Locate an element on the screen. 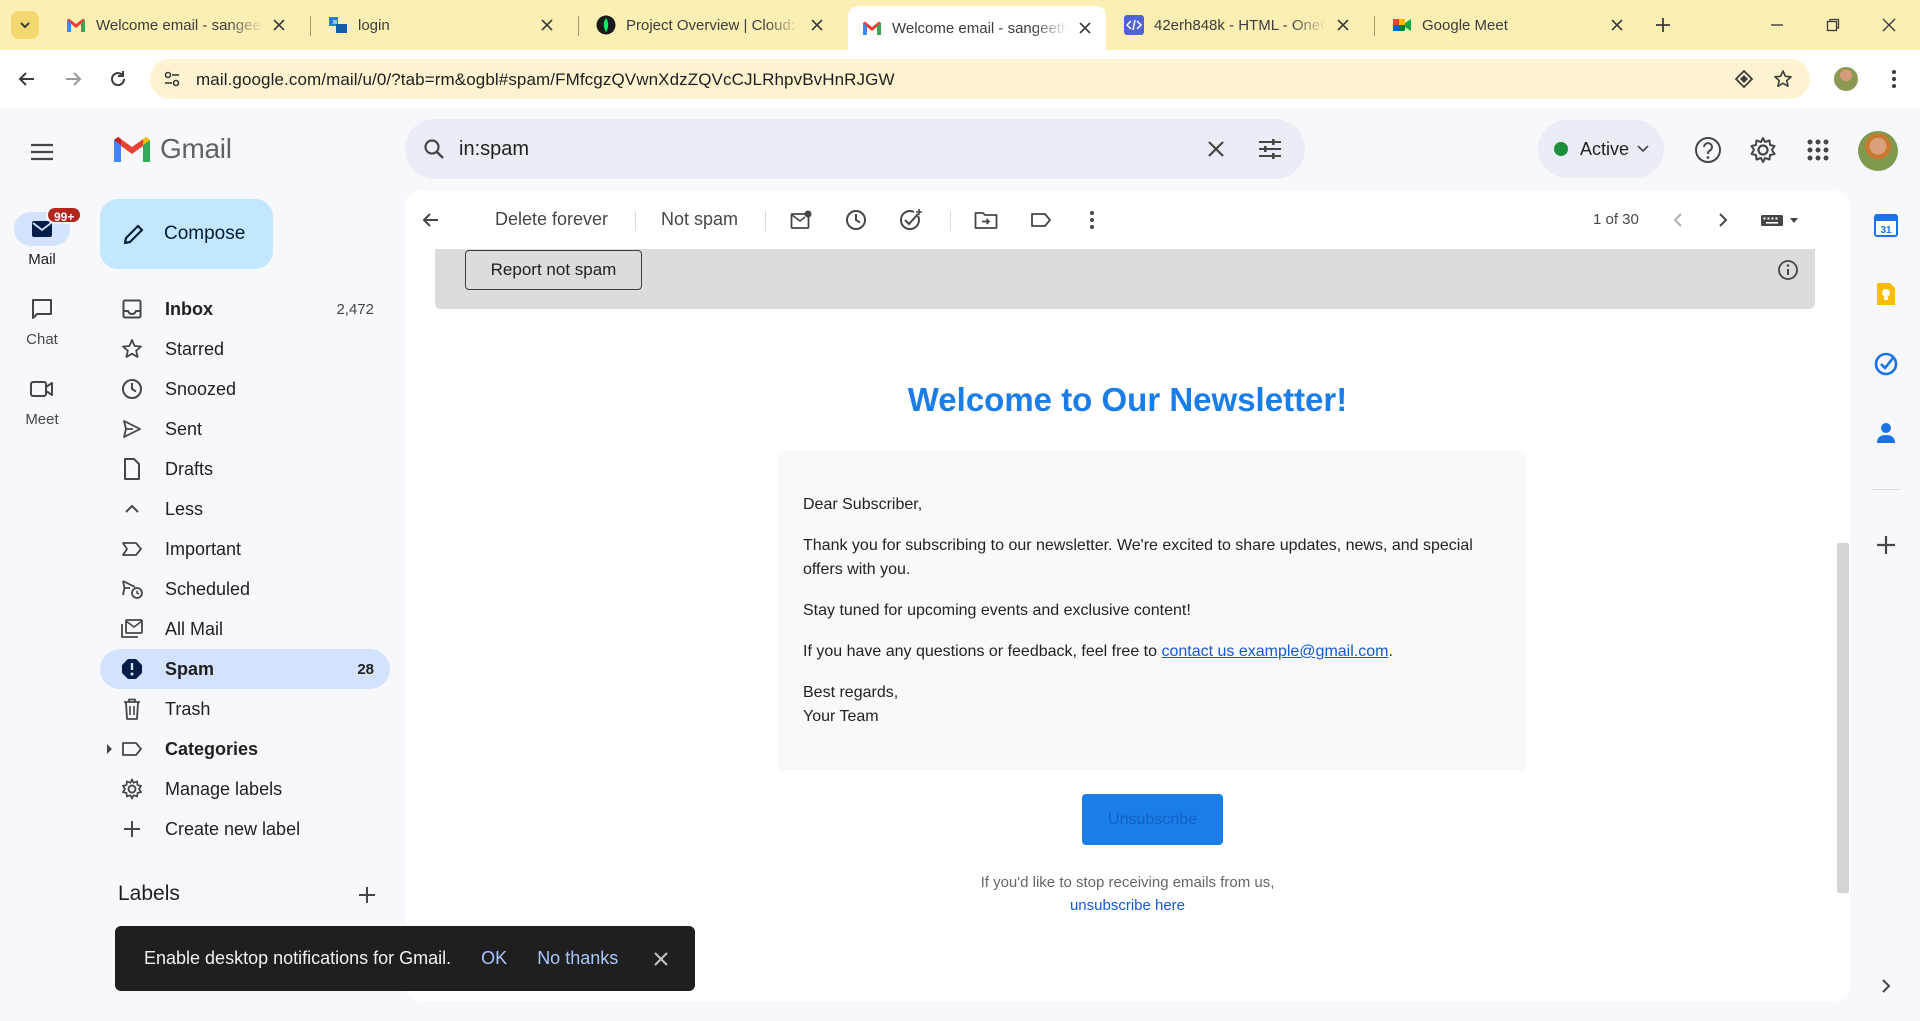 This screenshot has height=1021, width=1920. gmail-logo: Gmail is located at coordinates (172, 149).